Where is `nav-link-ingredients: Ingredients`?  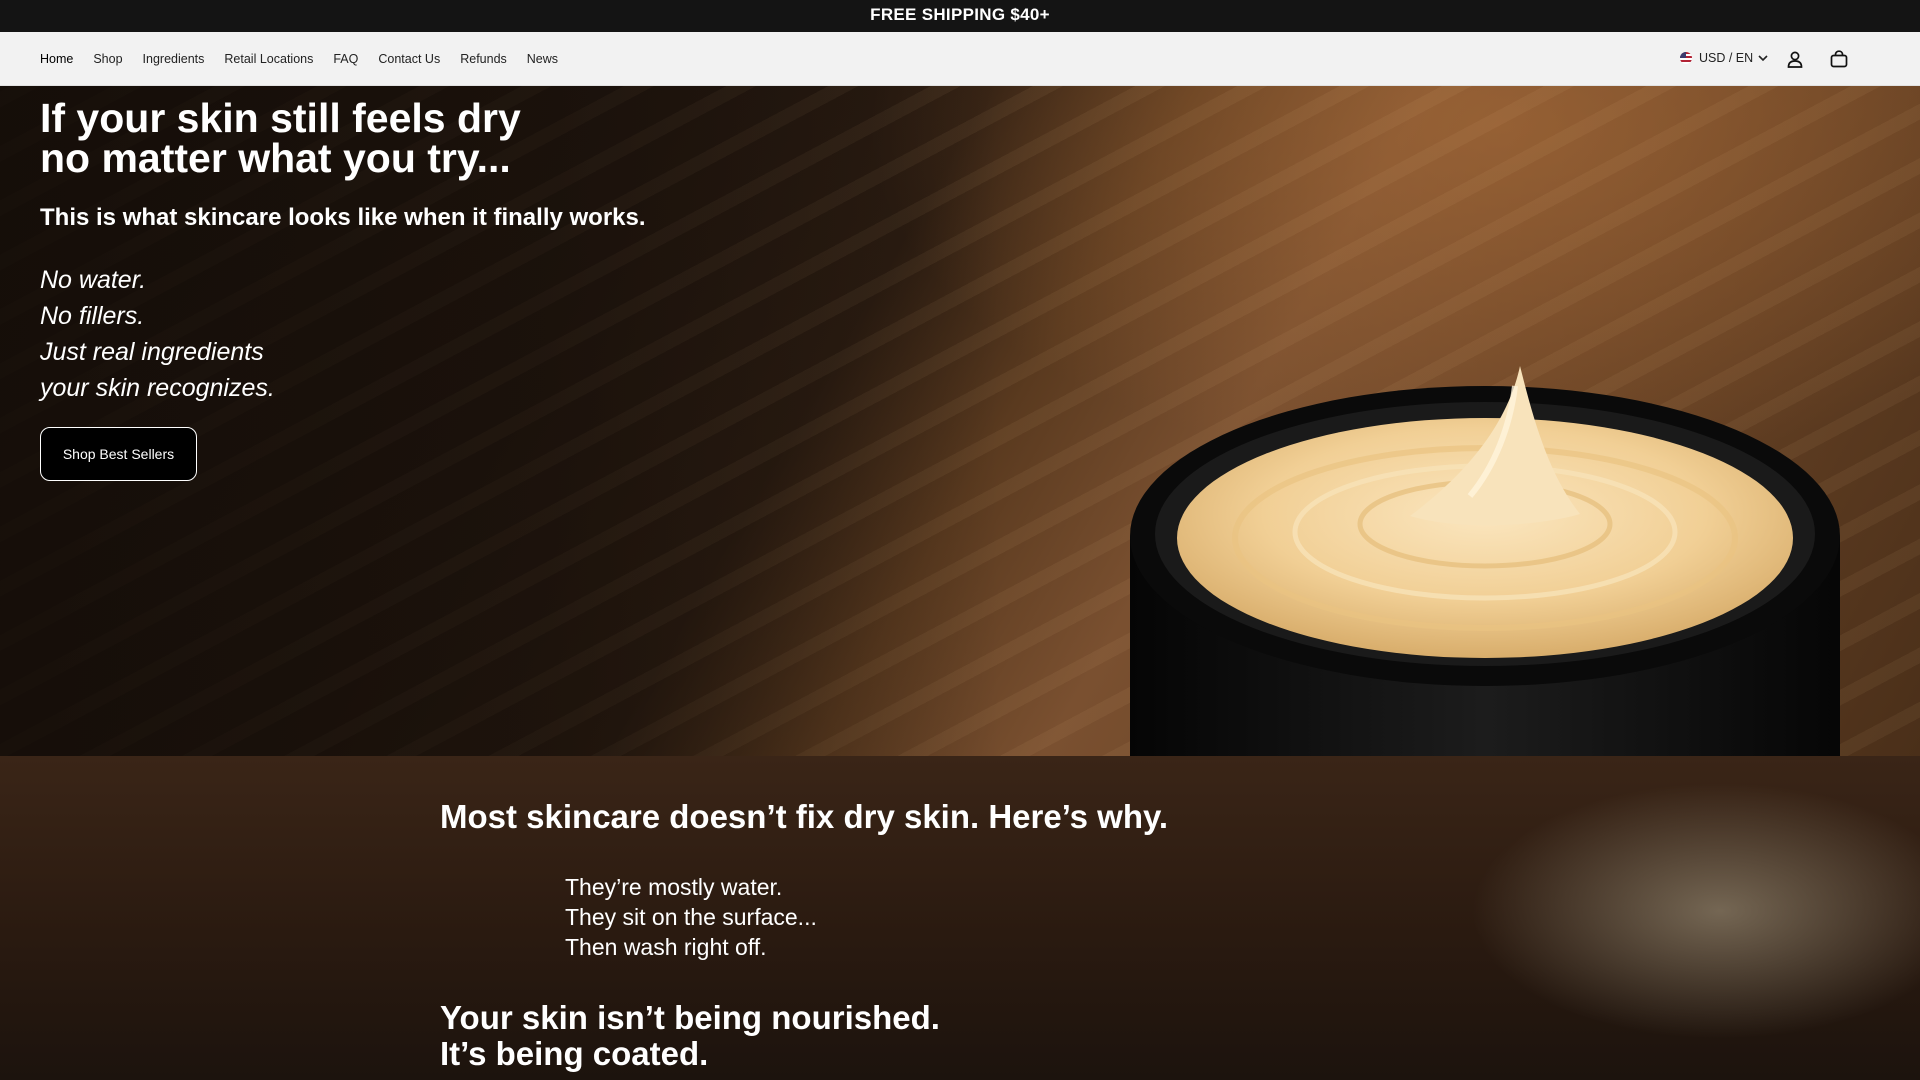 nav-link-ingredients: Ingredients is located at coordinates (174, 59).